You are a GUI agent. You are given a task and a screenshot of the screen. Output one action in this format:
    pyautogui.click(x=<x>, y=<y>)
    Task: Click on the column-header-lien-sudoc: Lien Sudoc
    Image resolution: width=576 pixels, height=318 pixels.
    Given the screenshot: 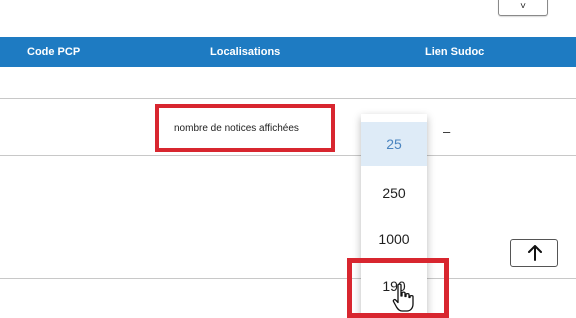 What is the action you would take?
    pyautogui.click(x=454, y=52)
    